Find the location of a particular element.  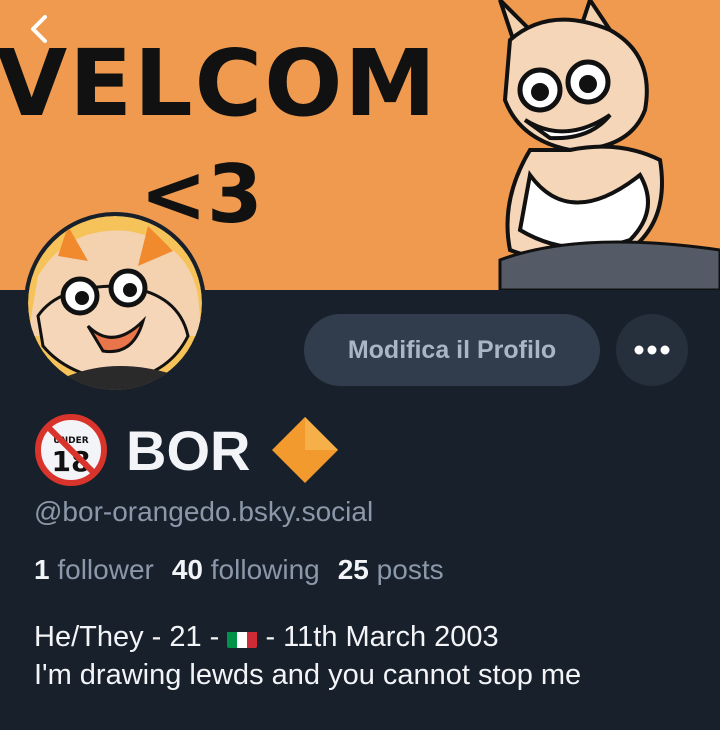

bio-line-1: He/They - 21 - - 11th March 2003 is located at coordinates (307, 637).